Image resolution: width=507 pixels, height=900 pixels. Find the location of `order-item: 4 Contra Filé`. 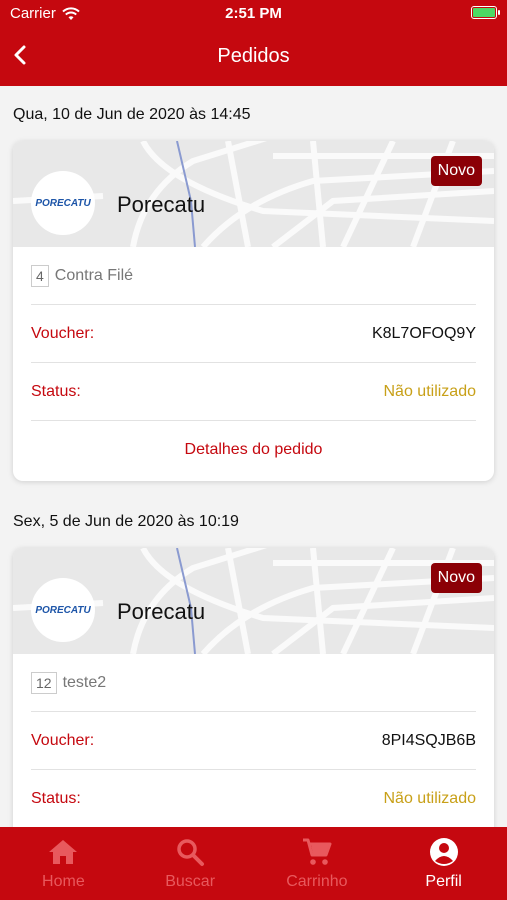

order-item: 4 Contra Filé is located at coordinates (253, 276).